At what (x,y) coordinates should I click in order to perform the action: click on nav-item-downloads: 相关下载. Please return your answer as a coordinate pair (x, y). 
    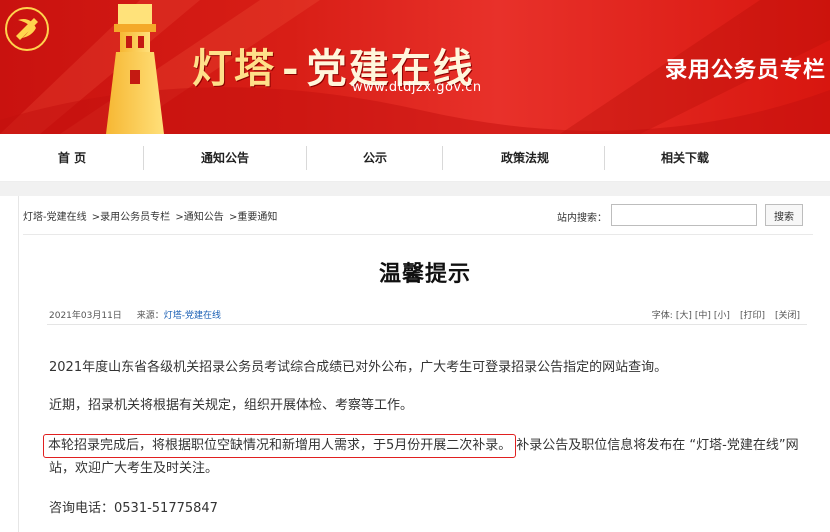
    Looking at the image, I should click on (685, 158).